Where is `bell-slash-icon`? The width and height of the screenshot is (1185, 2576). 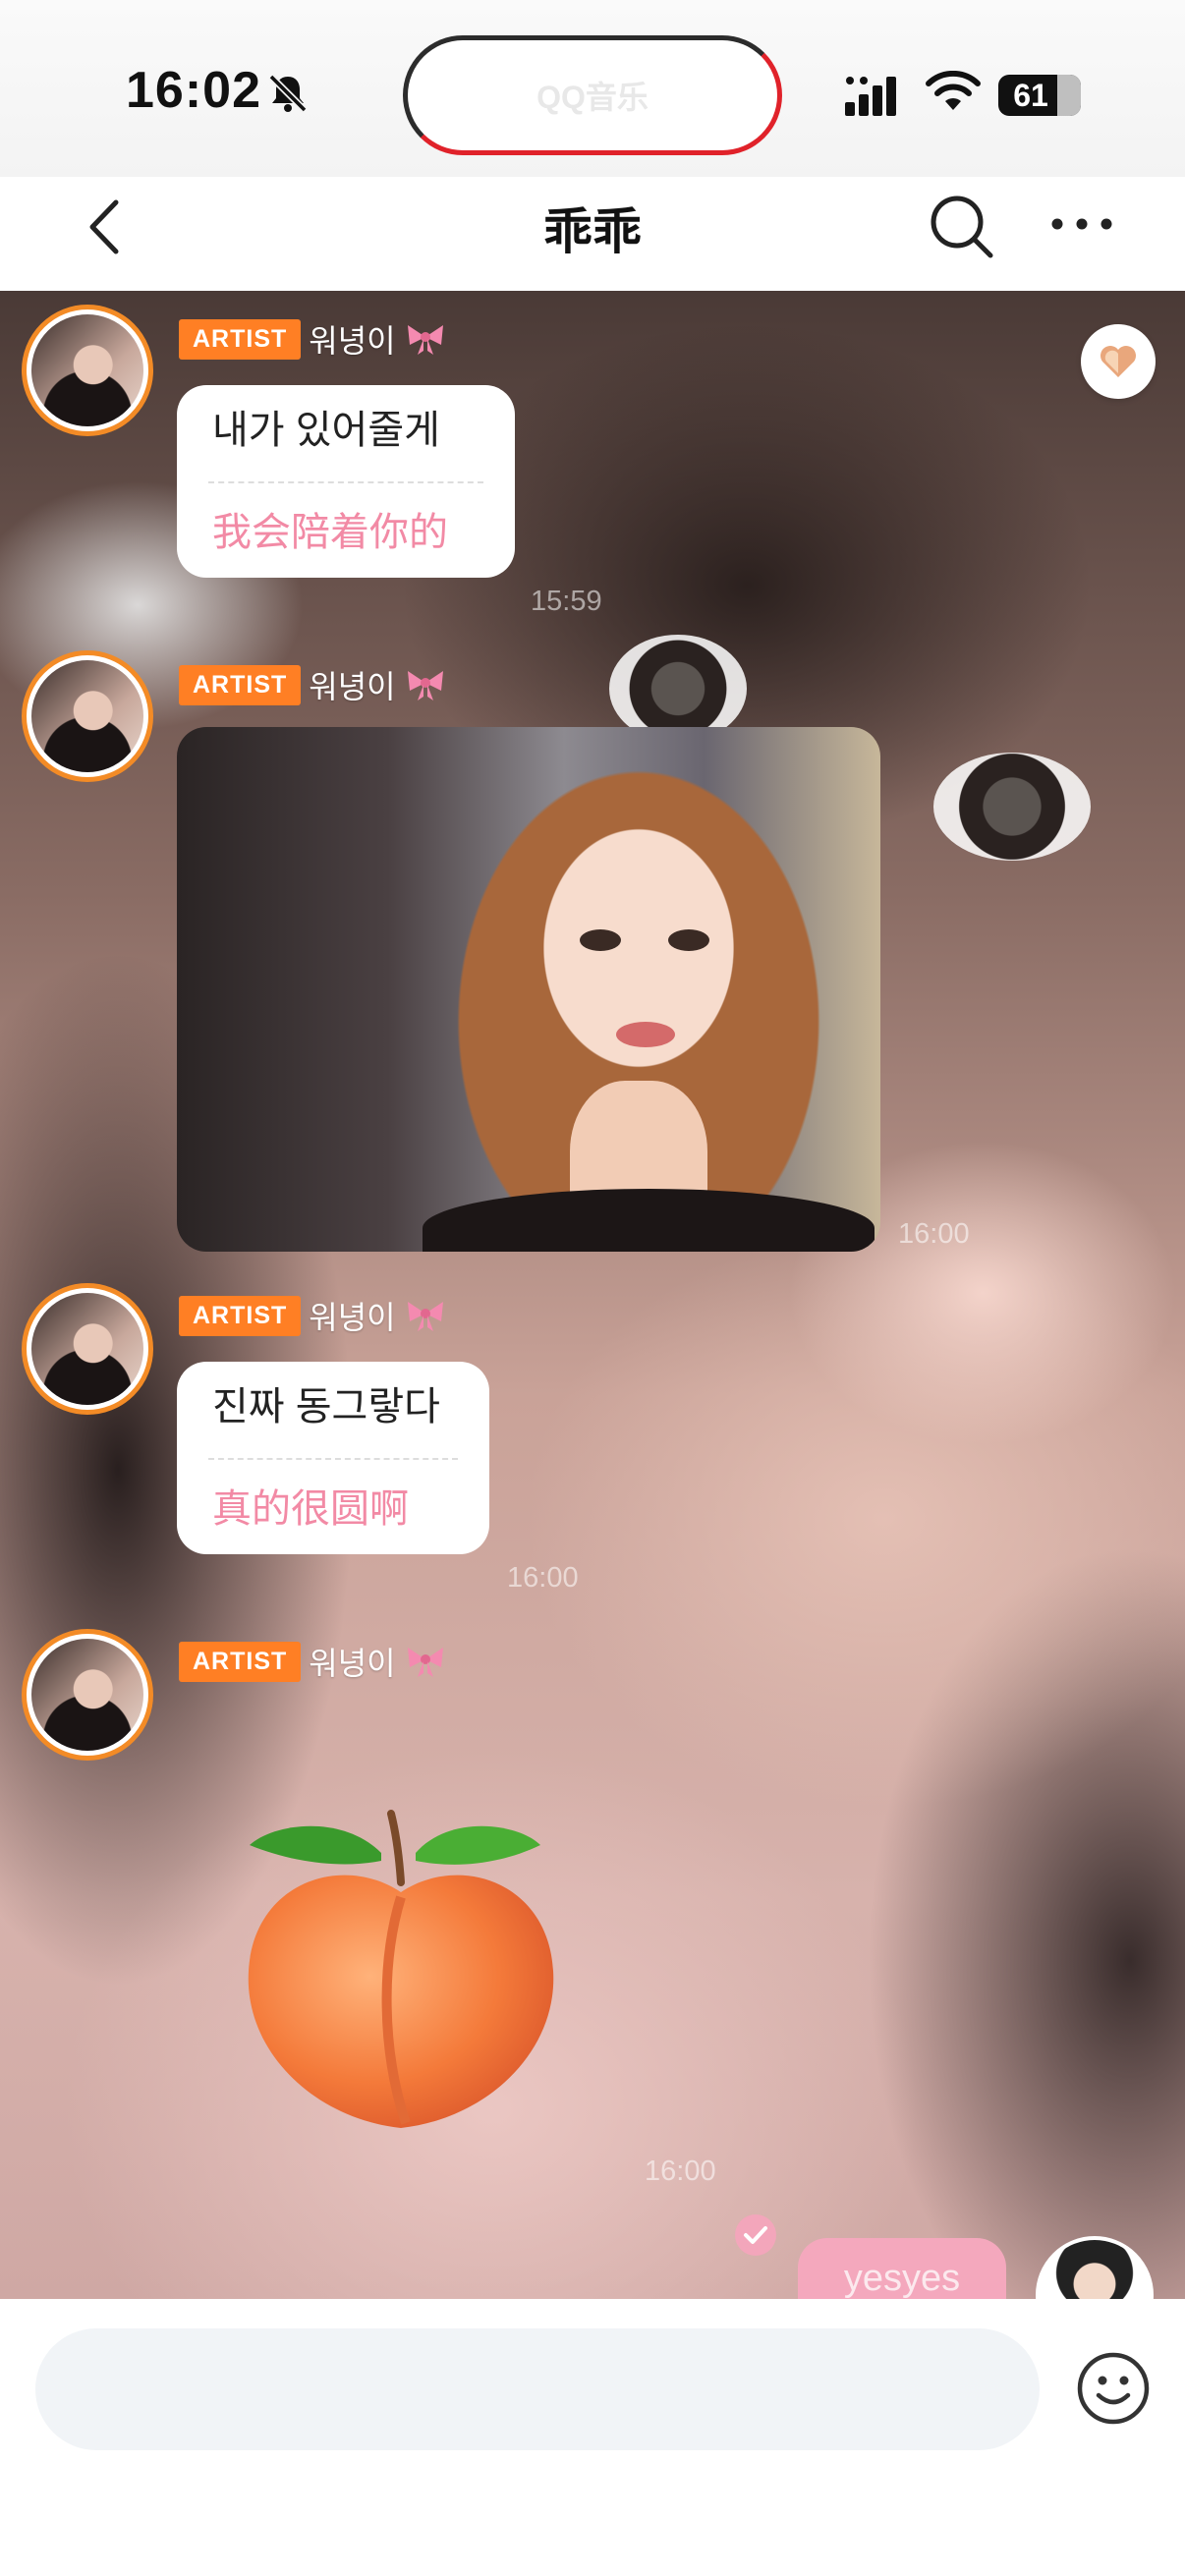 bell-slash-icon is located at coordinates (288, 93).